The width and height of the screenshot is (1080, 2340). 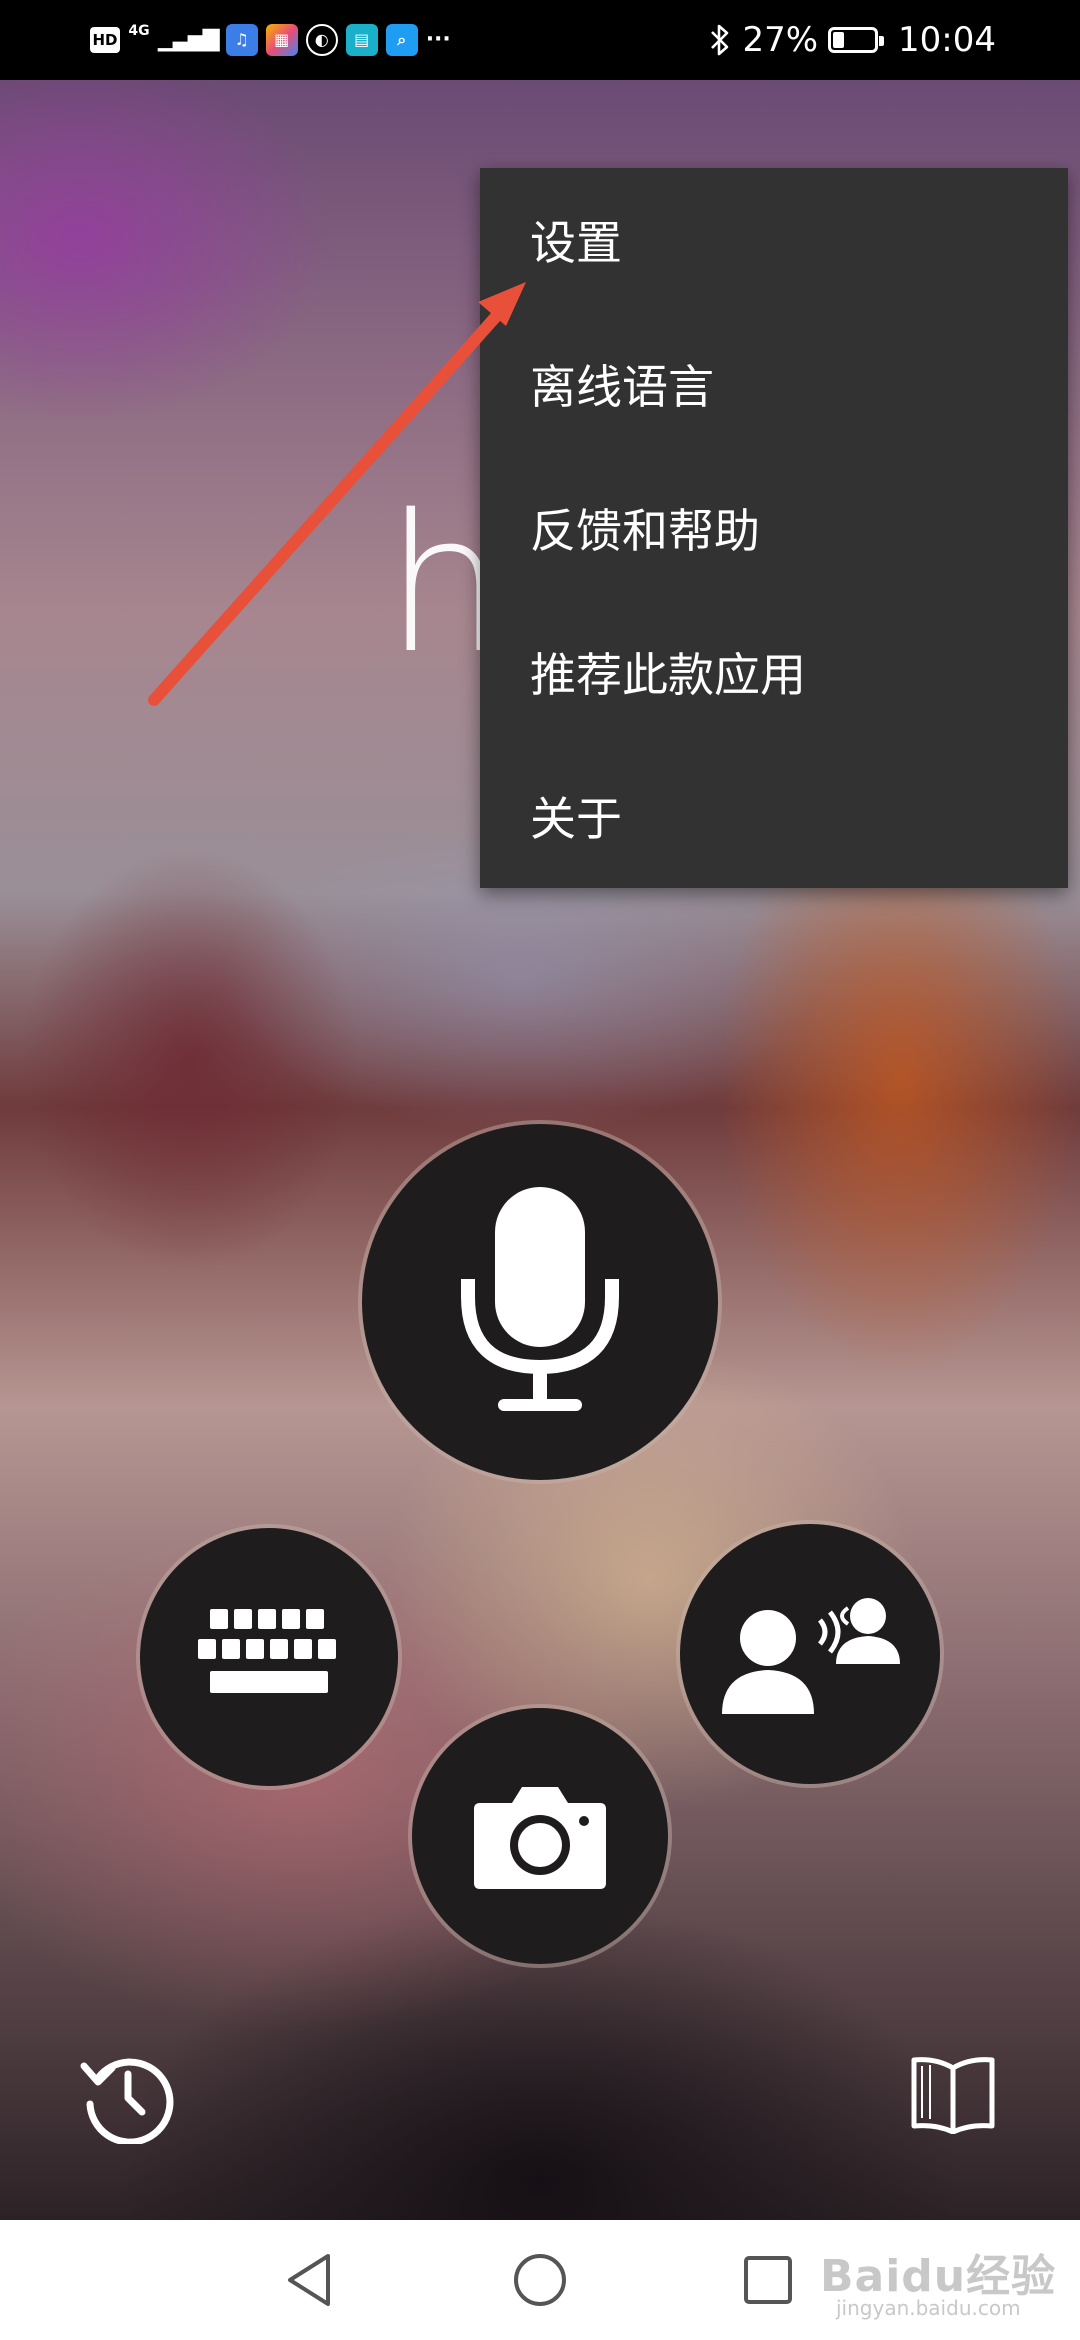 I want to click on search-app-icon: ⌕, so click(x=401, y=40).